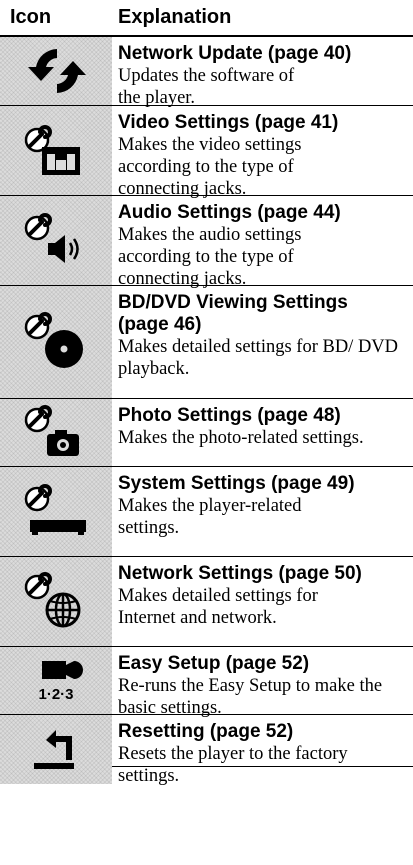 The width and height of the screenshot is (413, 865). What do you see at coordinates (31, 17) in the screenshot?
I see `icon-column-header: Icon` at bounding box center [31, 17].